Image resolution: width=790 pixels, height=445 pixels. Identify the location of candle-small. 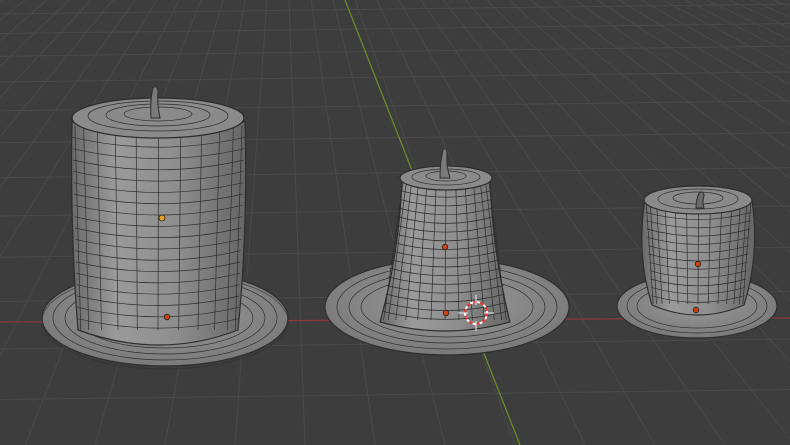
(697, 262).